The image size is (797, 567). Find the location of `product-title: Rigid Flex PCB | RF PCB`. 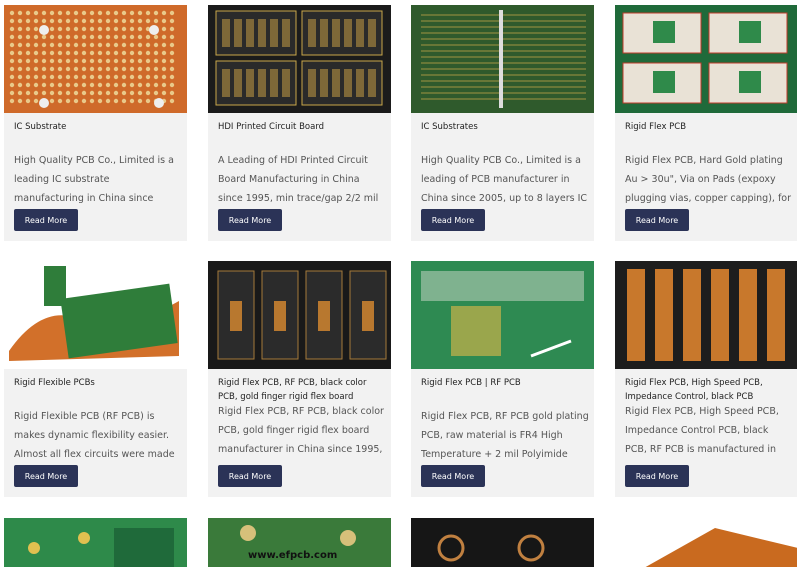

product-title: Rigid Flex PCB | RF PCB is located at coordinates (505, 383).